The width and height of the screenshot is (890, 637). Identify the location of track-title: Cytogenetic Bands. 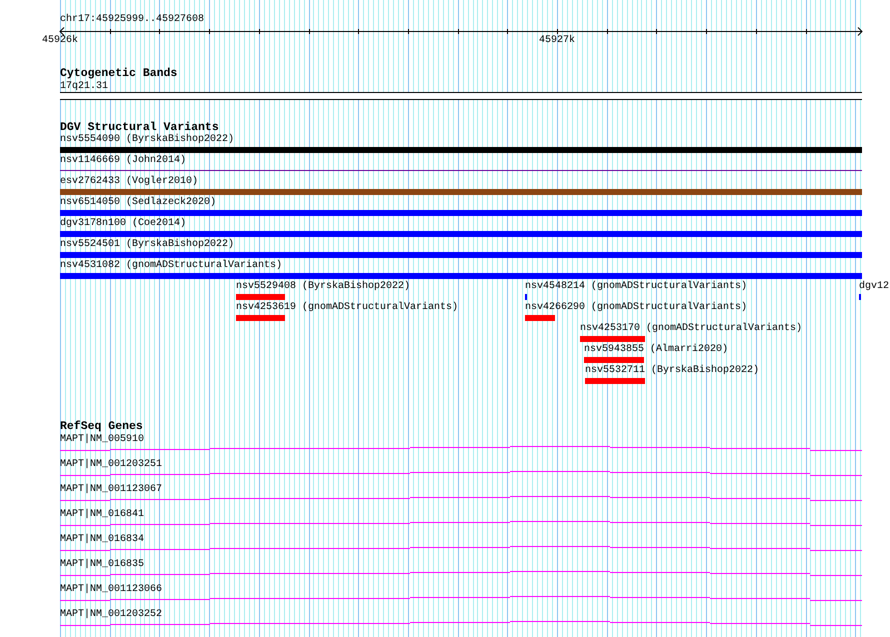
(119, 74).